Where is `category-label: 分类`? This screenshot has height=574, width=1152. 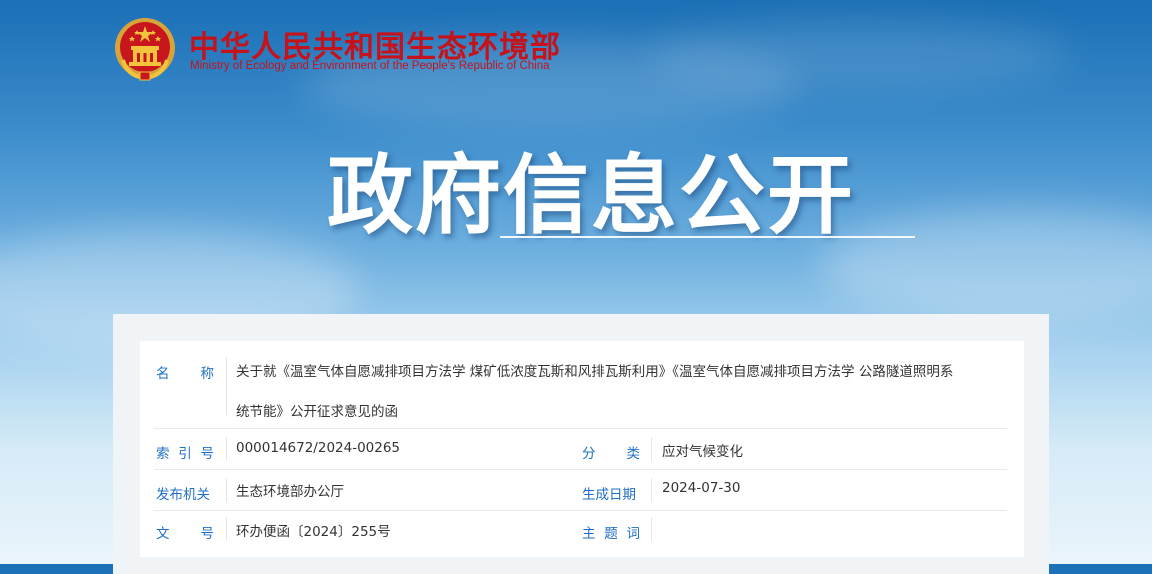 category-label: 分类 is located at coordinates (611, 454).